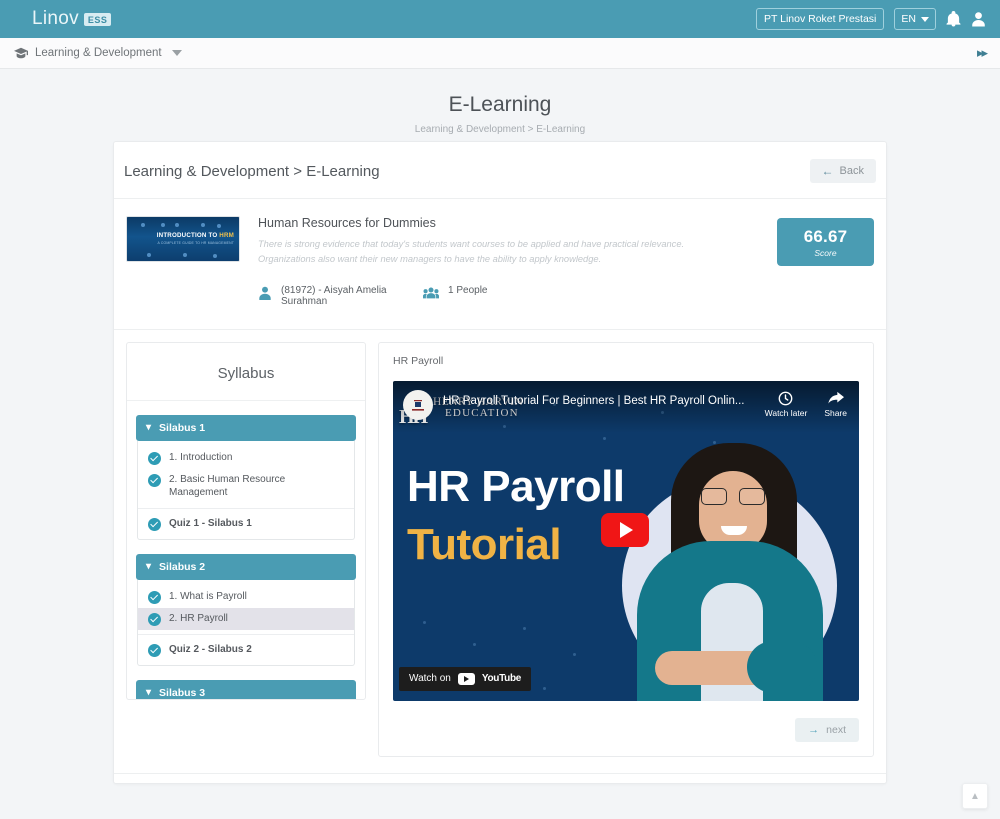 This screenshot has height=819, width=1000. What do you see at coordinates (820, 19) in the screenshot?
I see `company-selector: PT Linov Roket Prestasi` at bounding box center [820, 19].